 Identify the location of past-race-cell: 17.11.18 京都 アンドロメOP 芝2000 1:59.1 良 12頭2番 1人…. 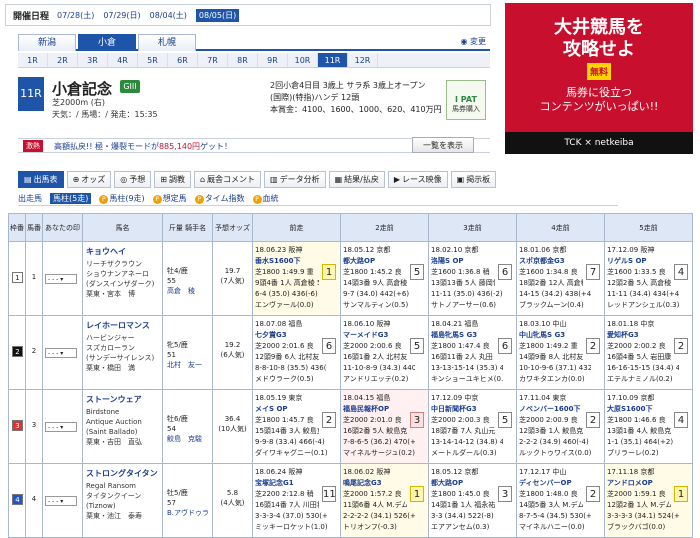
(648, 500).